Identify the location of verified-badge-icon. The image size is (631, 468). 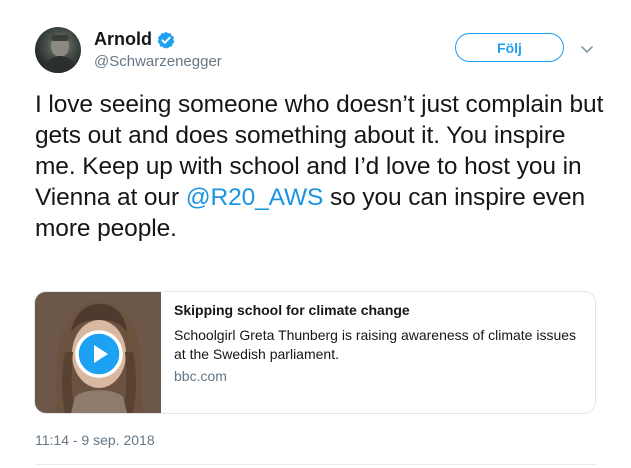
(166, 40).